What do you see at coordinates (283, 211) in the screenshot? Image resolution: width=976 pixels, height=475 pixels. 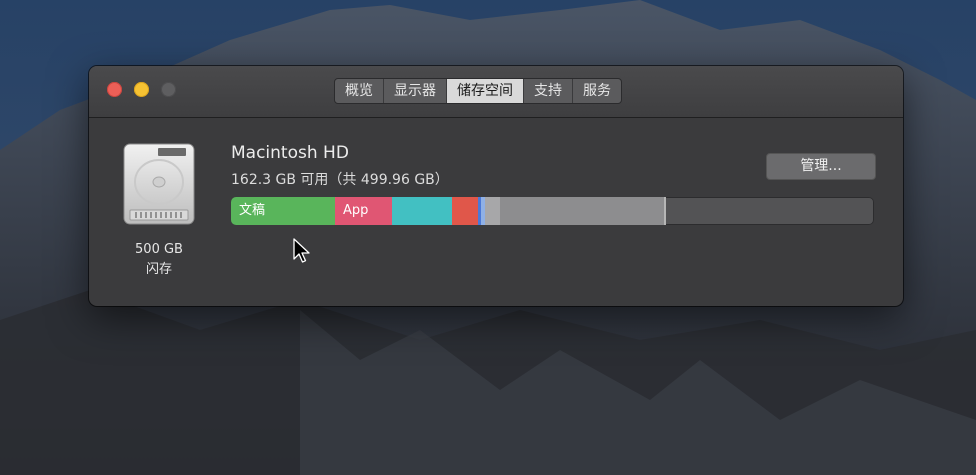 I see `storage-segment-documents: 文稿` at bounding box center [283, 211].